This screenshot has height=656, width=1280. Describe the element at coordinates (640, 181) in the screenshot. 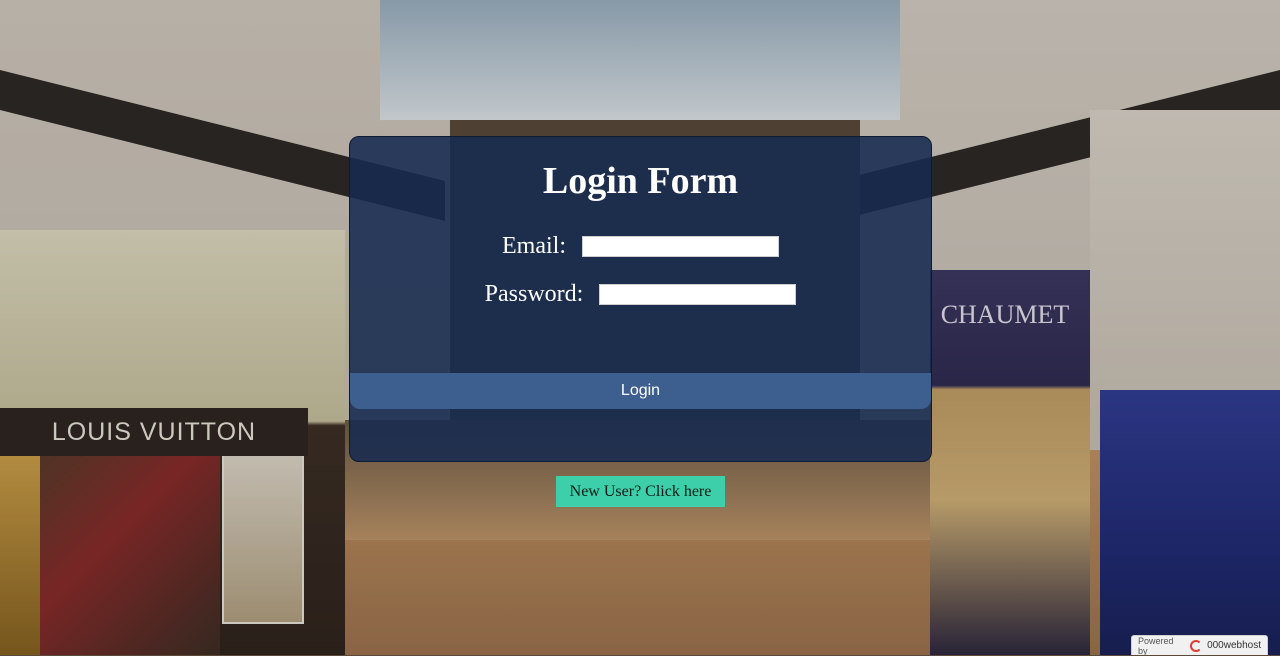

I see `form-title: Login Form` at that location.